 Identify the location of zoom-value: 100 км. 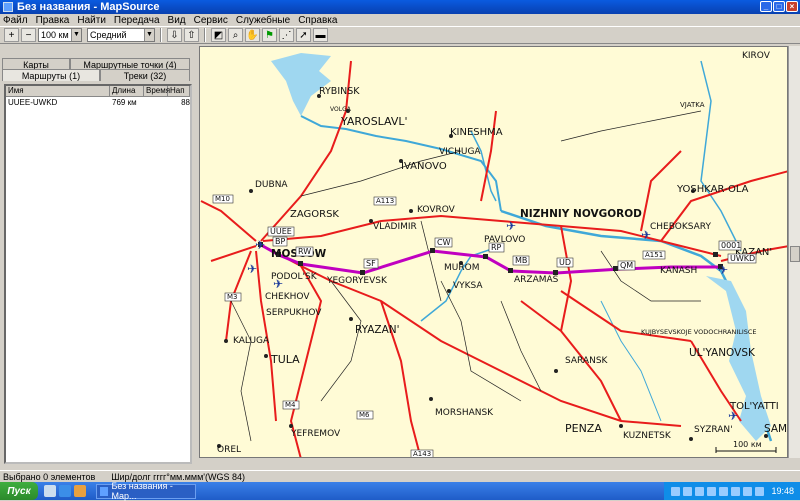
(55, 35).